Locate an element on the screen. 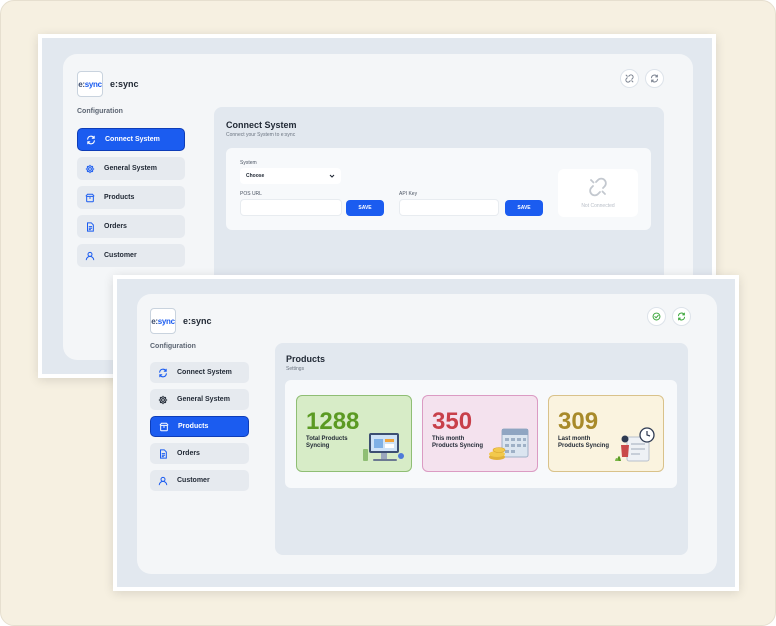 The image size is (776, 626). page-title: Products is located at coordinates (306, 359).